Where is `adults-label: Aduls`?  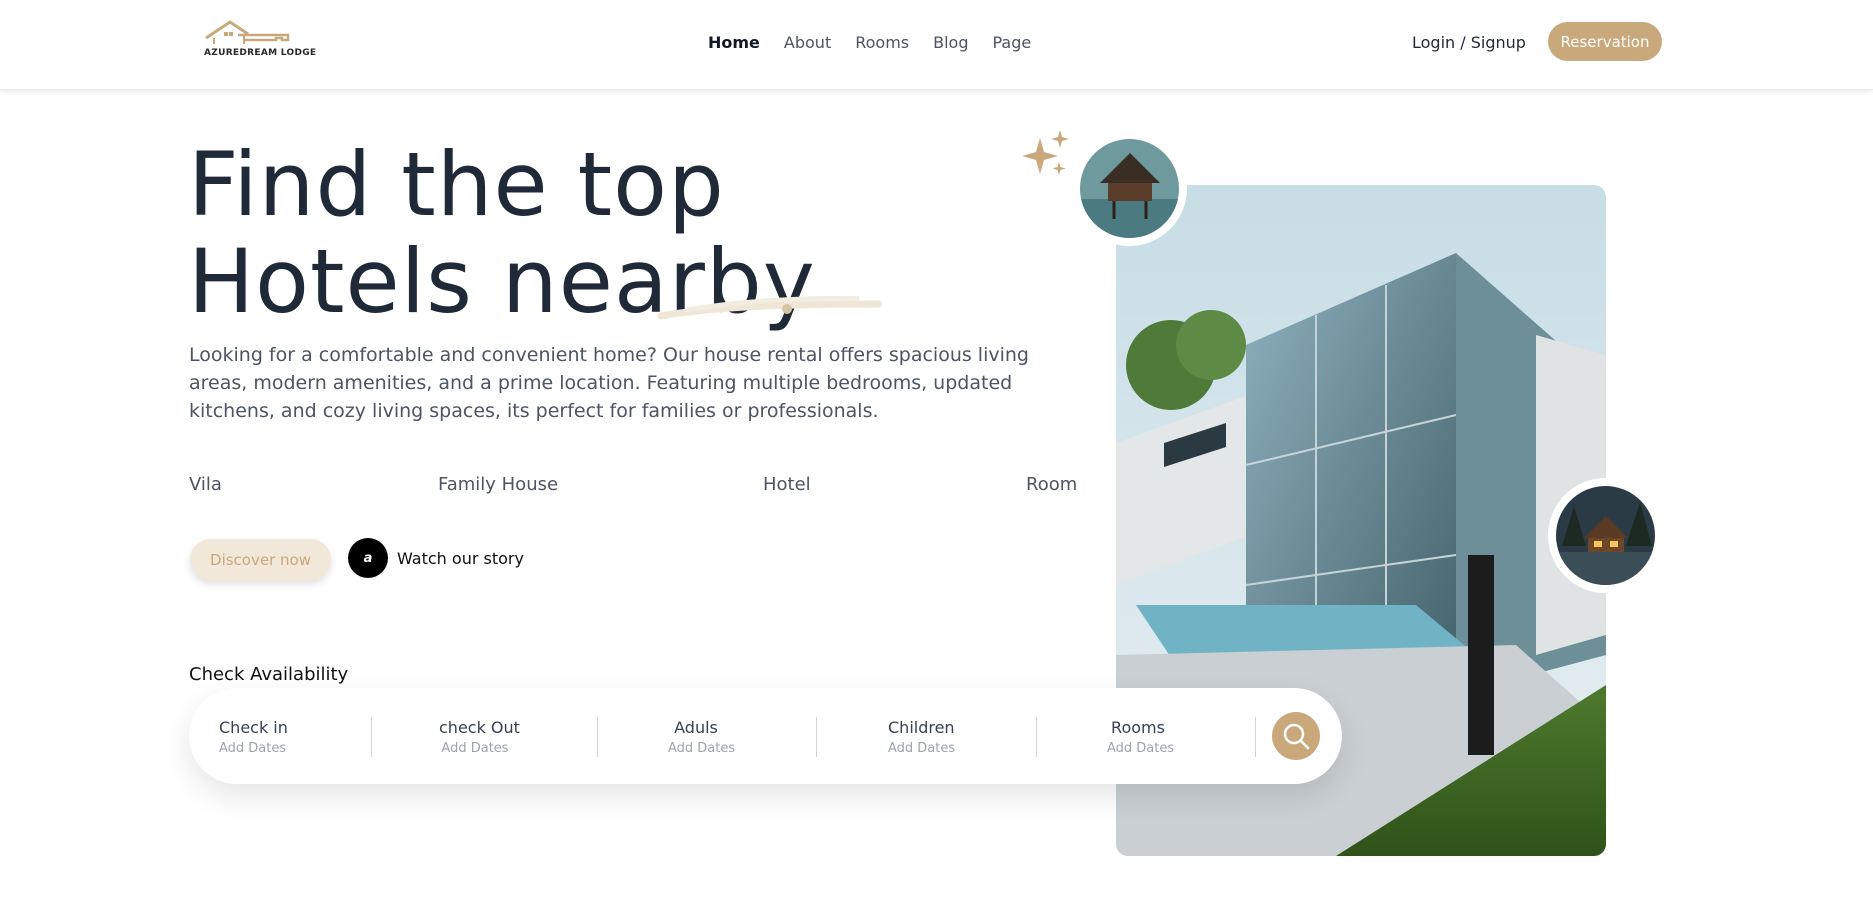 adults-label: Aduls is located at coordinates (696, 727).